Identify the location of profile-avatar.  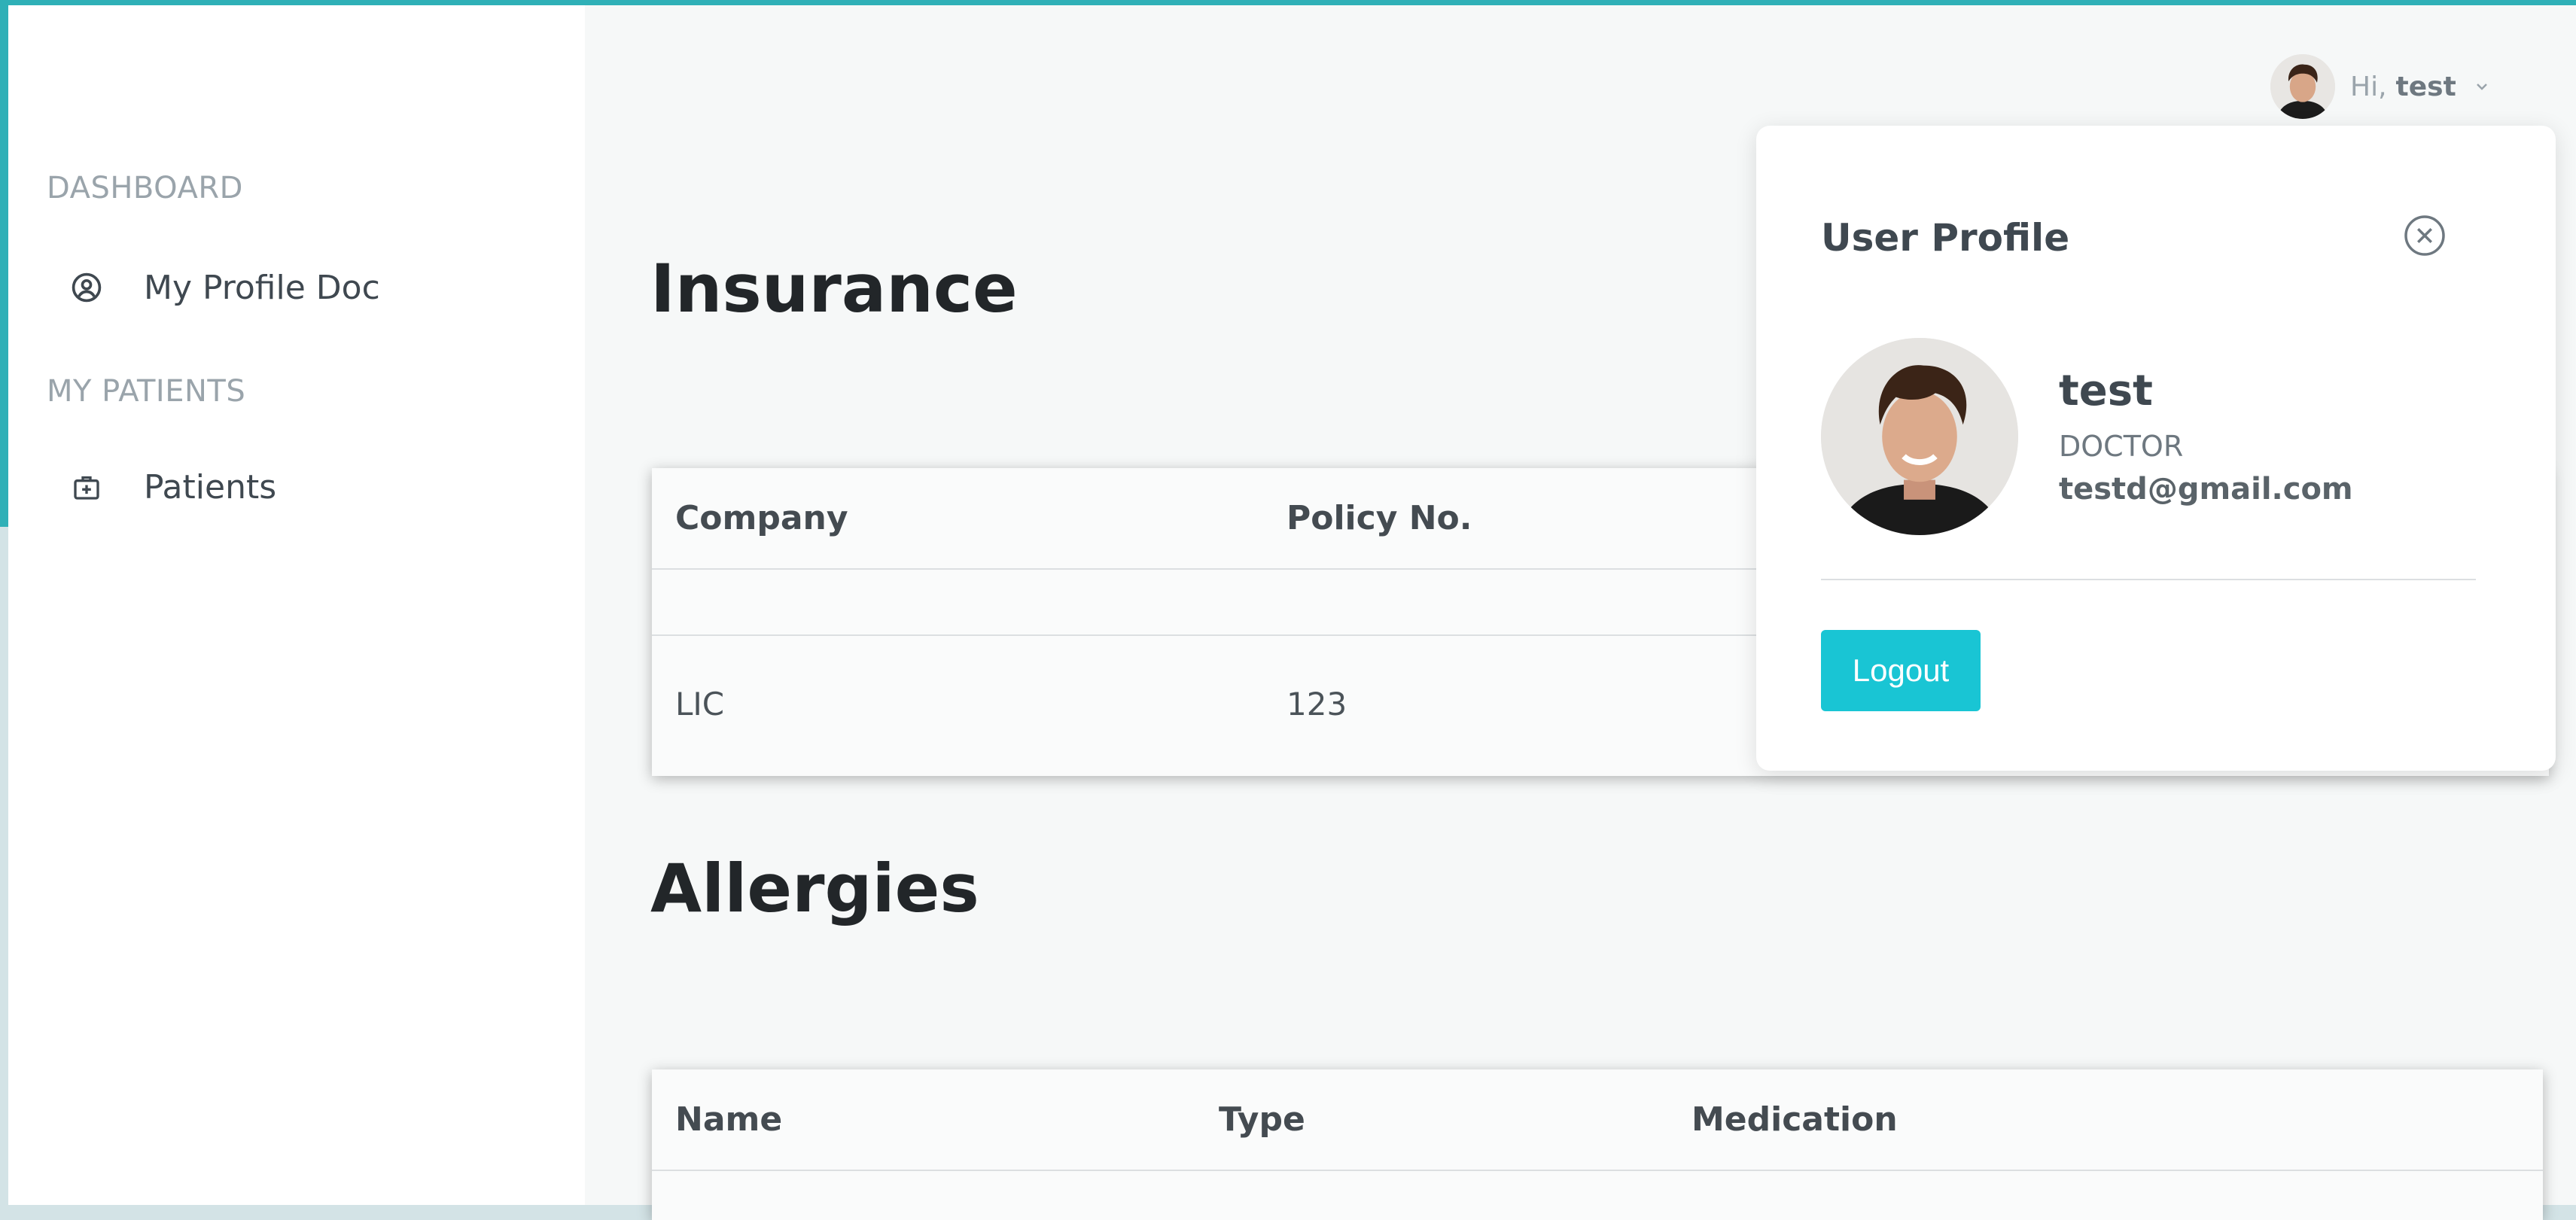
(1919, 436).